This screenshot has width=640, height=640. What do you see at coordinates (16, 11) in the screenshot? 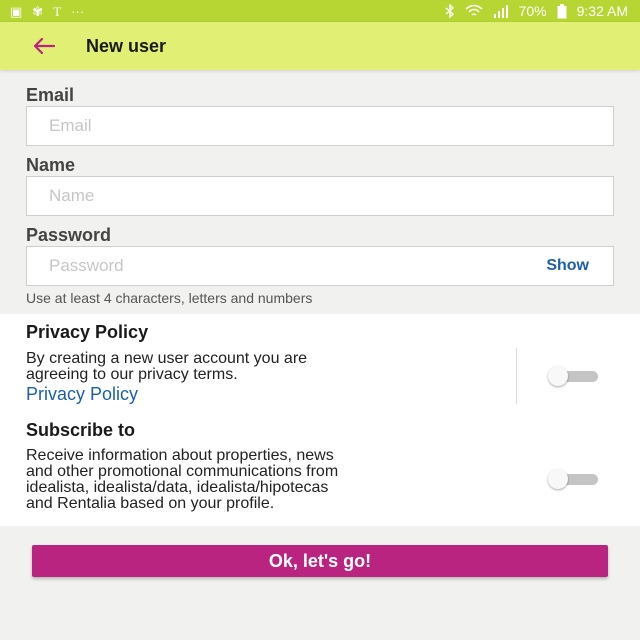
I see `image-icon: ▣` at bounding box center [16, 11].